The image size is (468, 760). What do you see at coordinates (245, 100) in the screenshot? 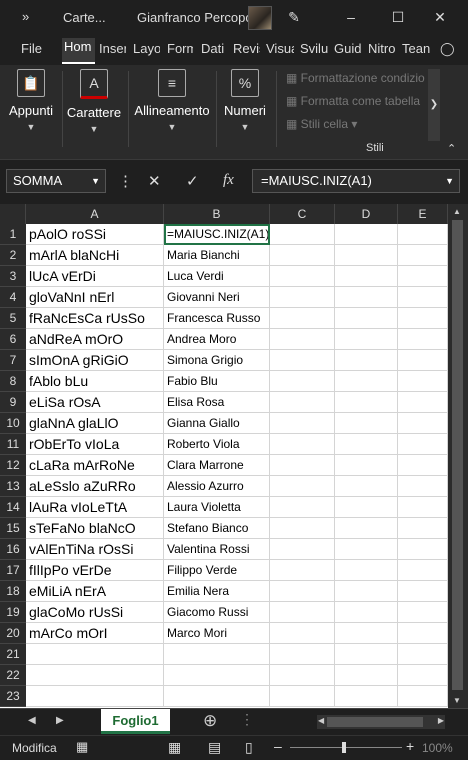
I see `number-button: % Numeri ▼` at bounding box center [245, 100].